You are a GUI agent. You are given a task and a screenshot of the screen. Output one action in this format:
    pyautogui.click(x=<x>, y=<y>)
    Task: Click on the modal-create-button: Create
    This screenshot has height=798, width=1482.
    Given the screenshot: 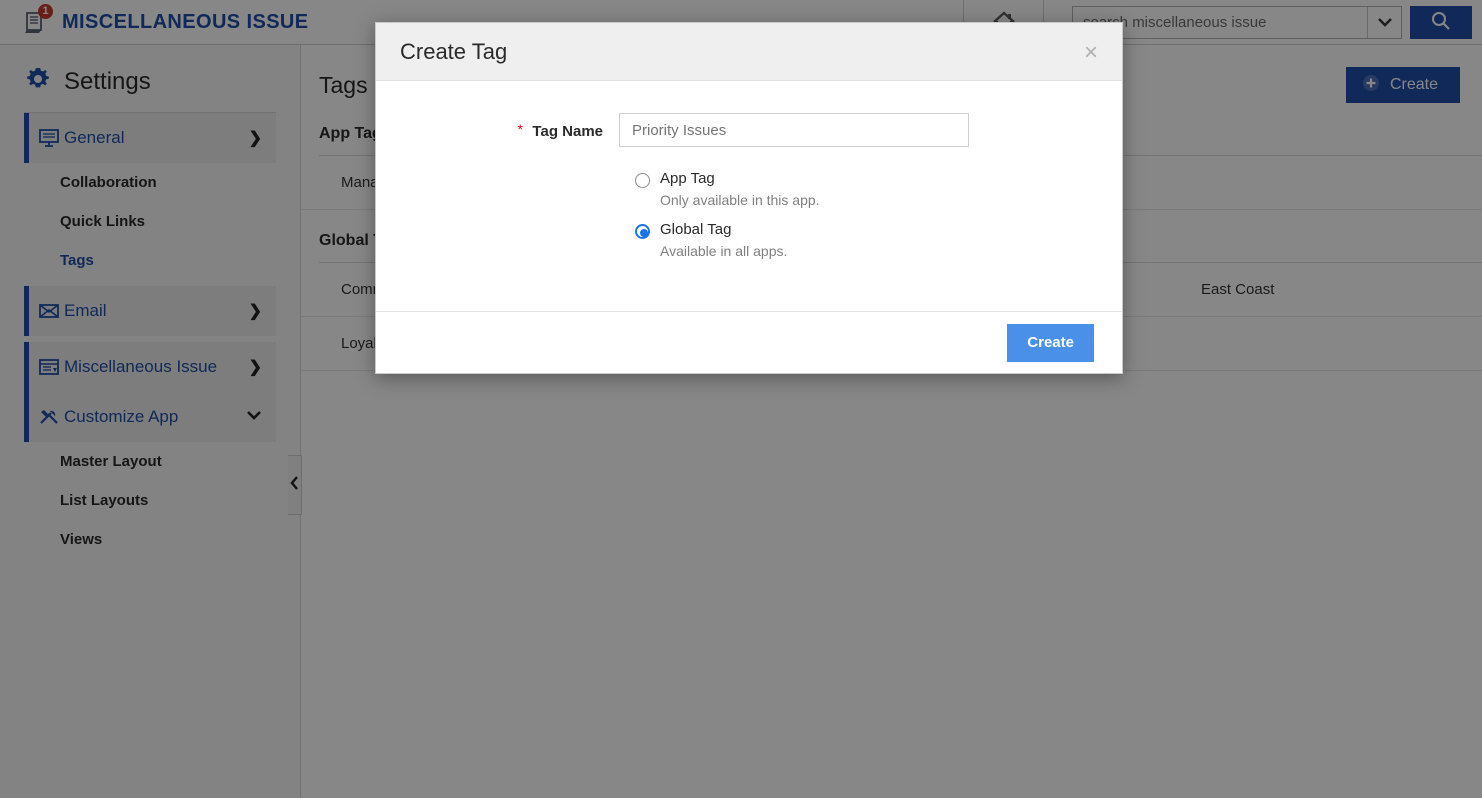 What is the action you would take?
    pyautogui.click(x=1050, y=342)
    